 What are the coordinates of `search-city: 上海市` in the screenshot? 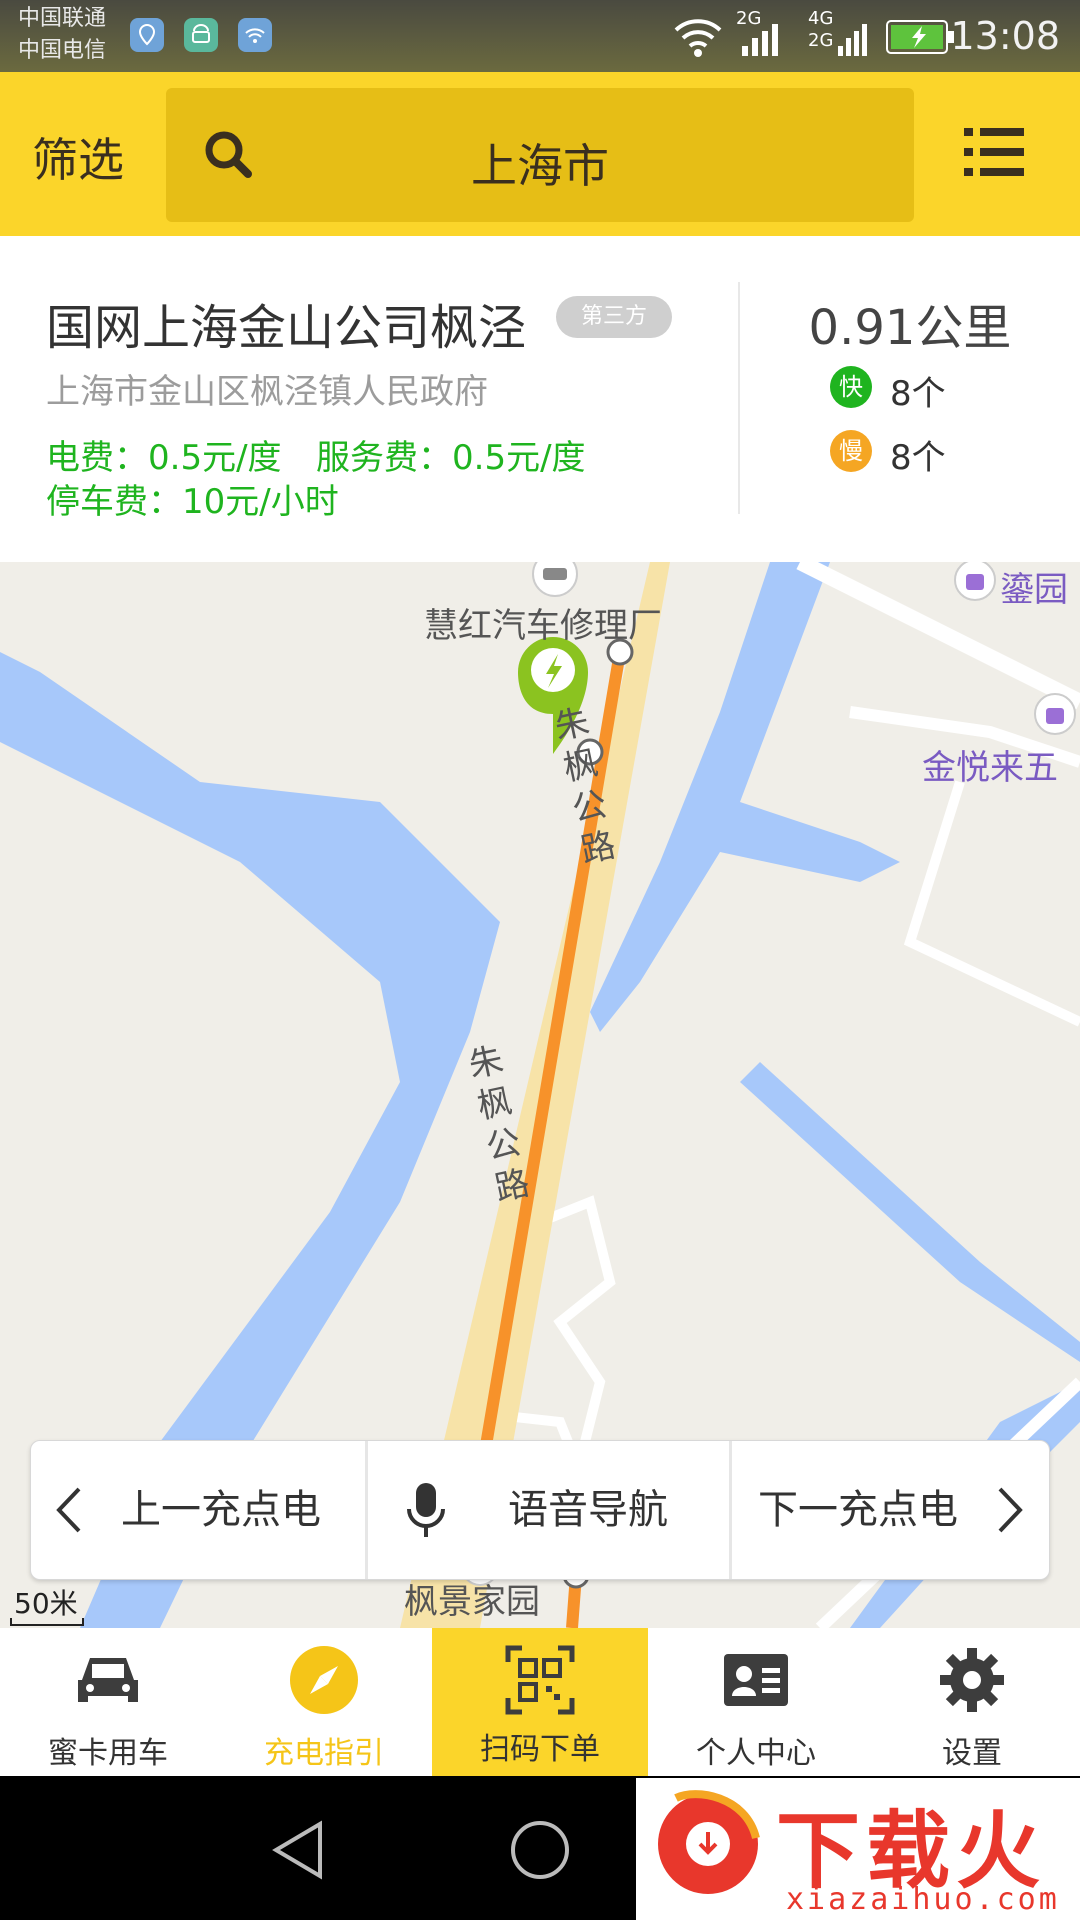 It's located at (540, 166).